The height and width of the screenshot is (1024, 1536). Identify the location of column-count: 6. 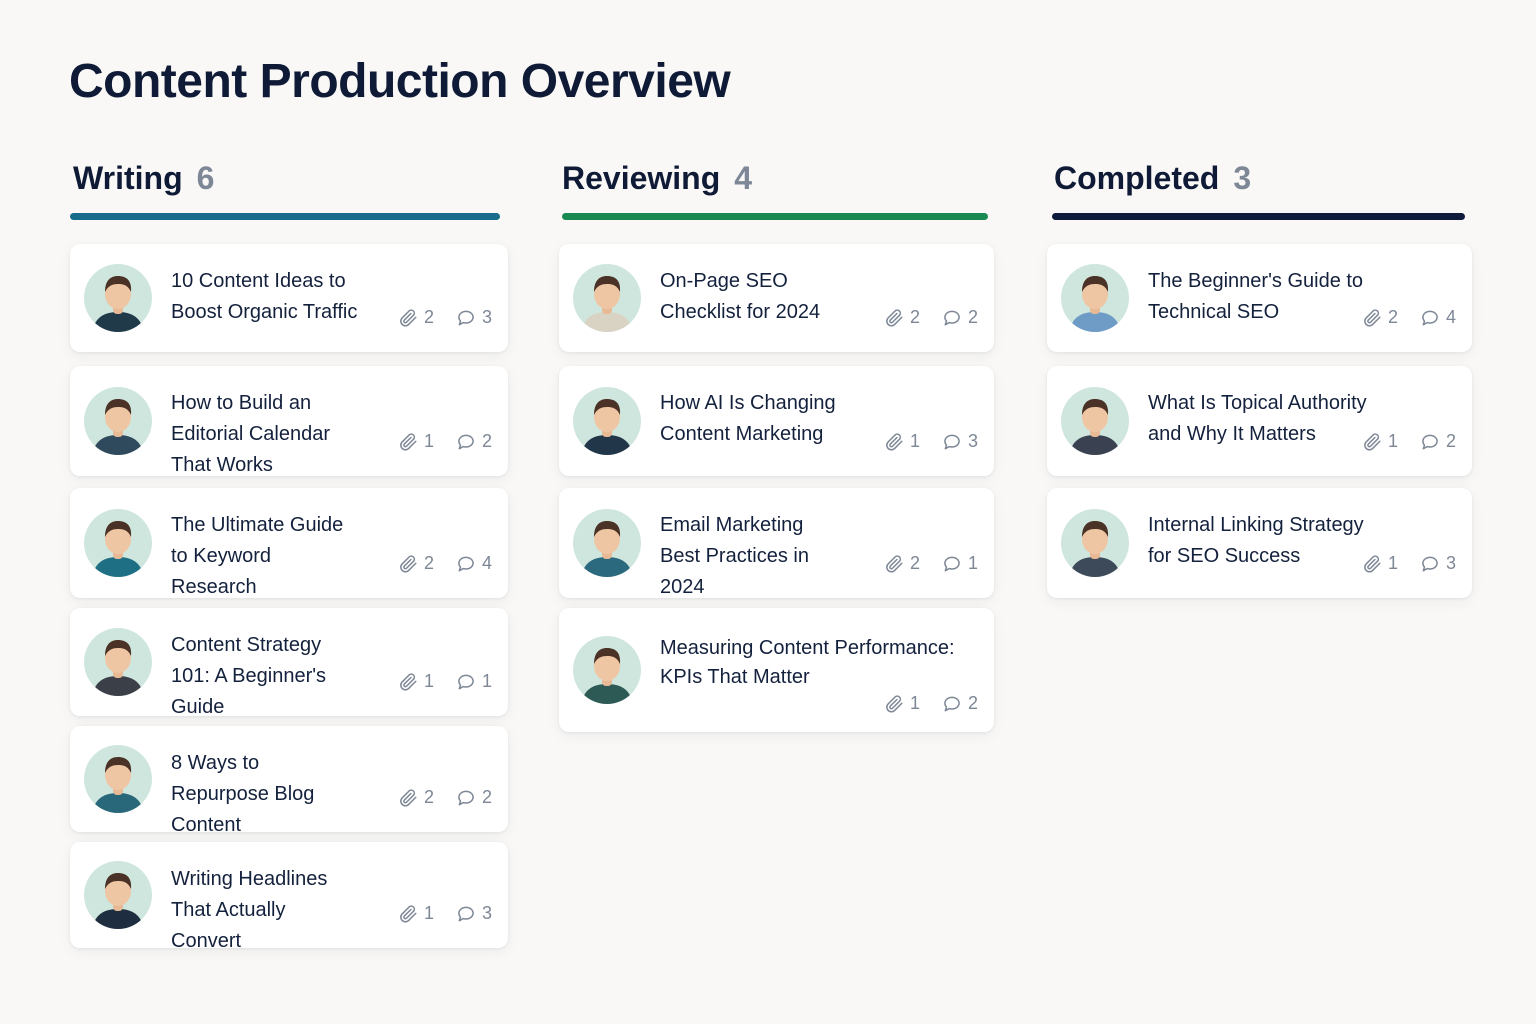
(205, 178).